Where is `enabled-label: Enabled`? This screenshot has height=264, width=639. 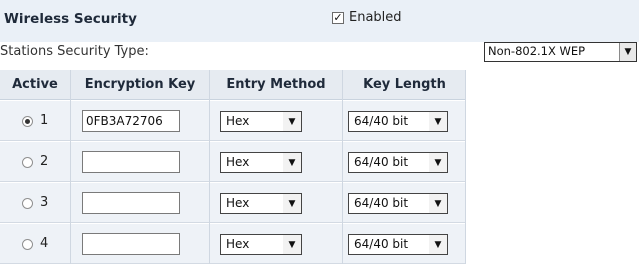 enabled-label: Enabled is located at coordinates (375, 17).